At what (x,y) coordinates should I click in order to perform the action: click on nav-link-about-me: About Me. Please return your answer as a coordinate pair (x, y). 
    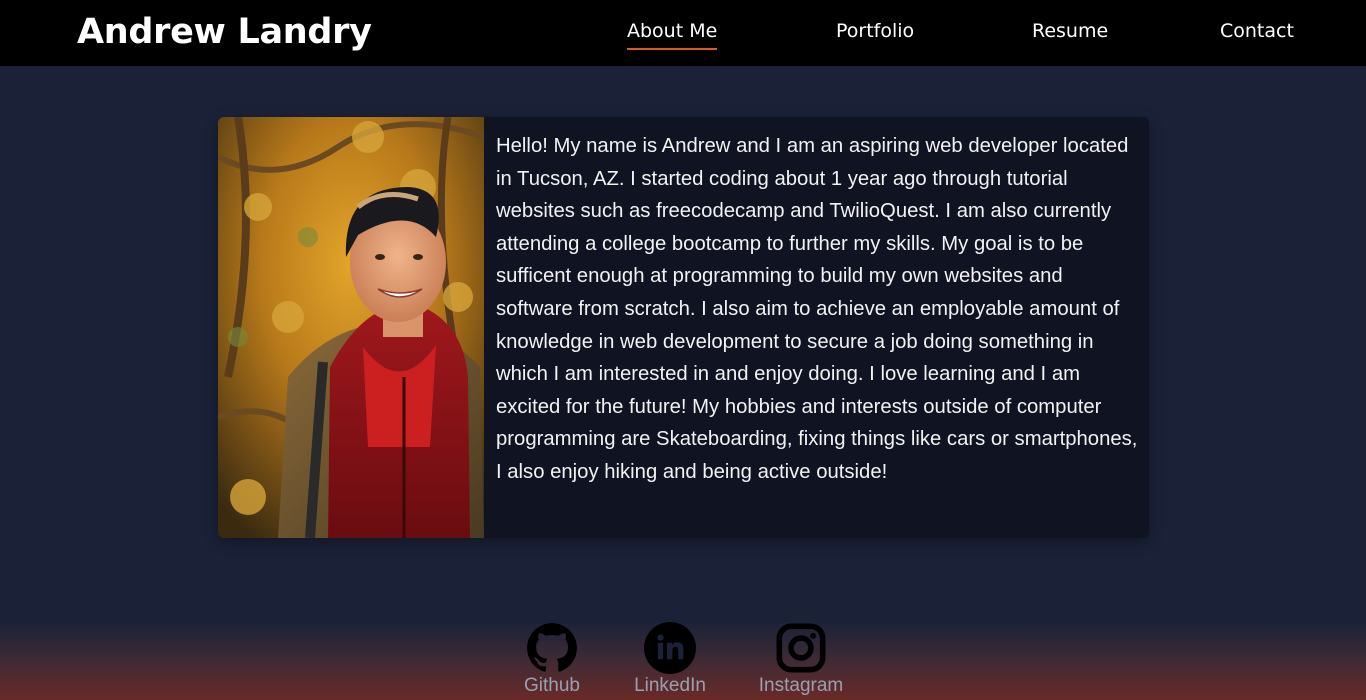
    Looking at the image, I should click on (672, 35).